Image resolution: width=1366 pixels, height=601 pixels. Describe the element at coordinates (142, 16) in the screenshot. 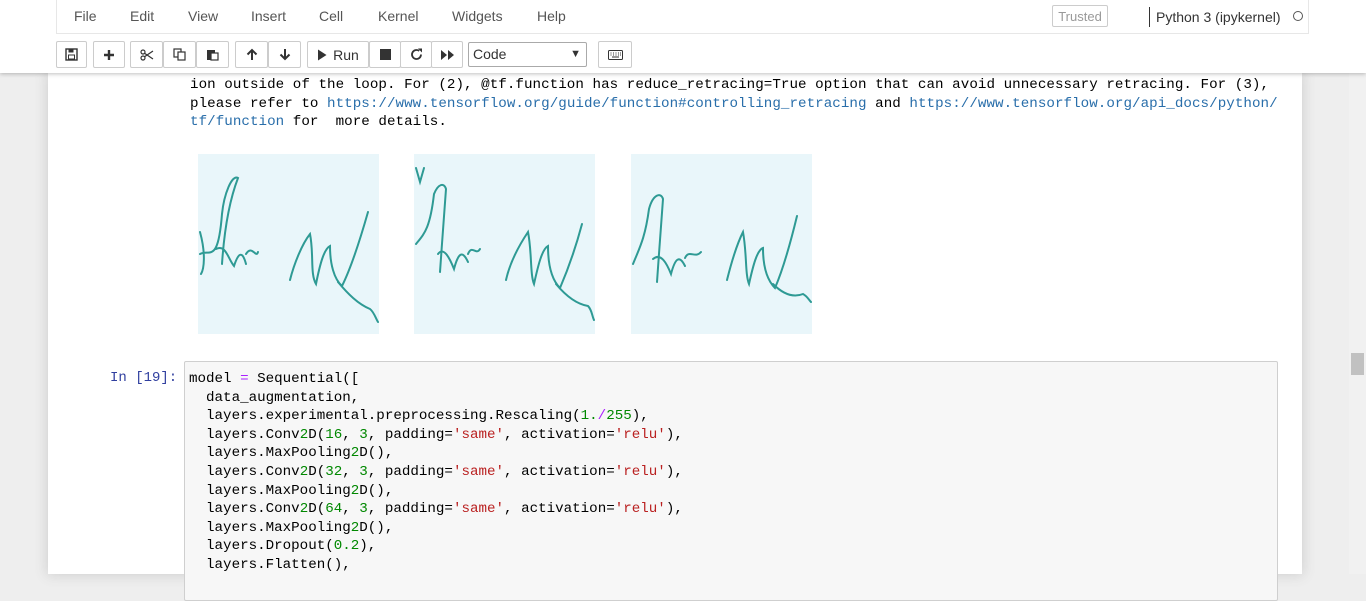

I see `menu-edit: Edit` at that location.